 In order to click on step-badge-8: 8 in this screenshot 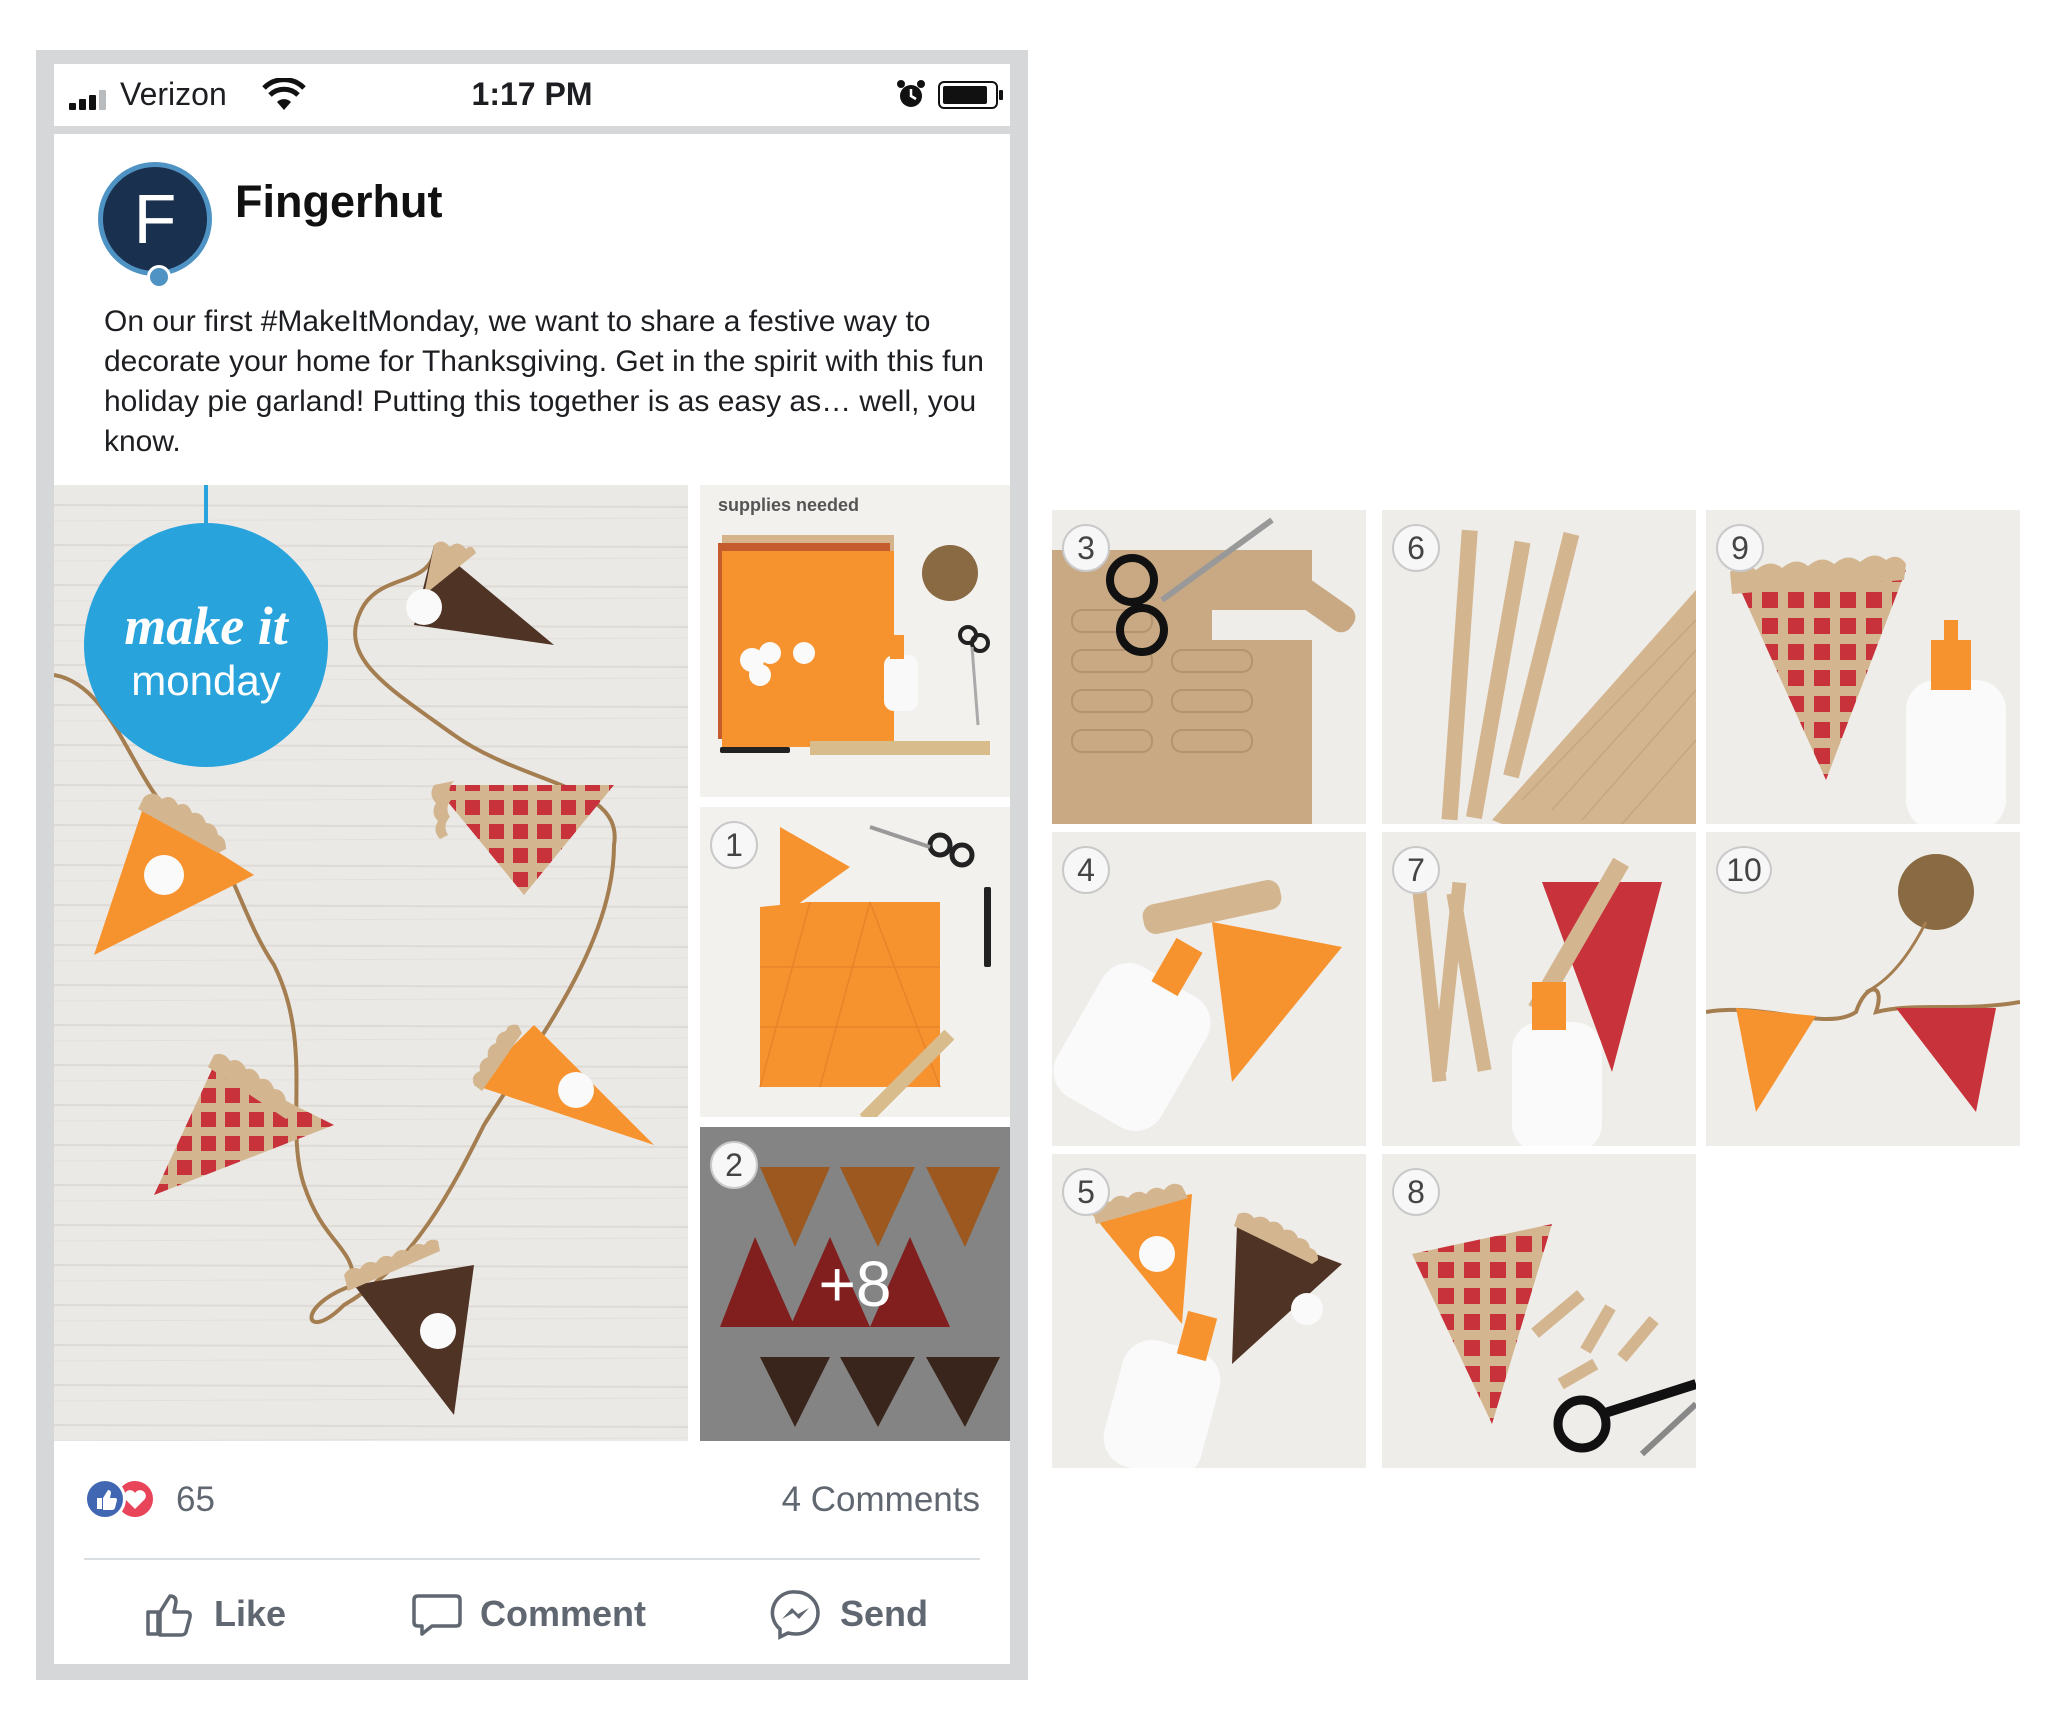, I will do `click(1416, 1192)`.